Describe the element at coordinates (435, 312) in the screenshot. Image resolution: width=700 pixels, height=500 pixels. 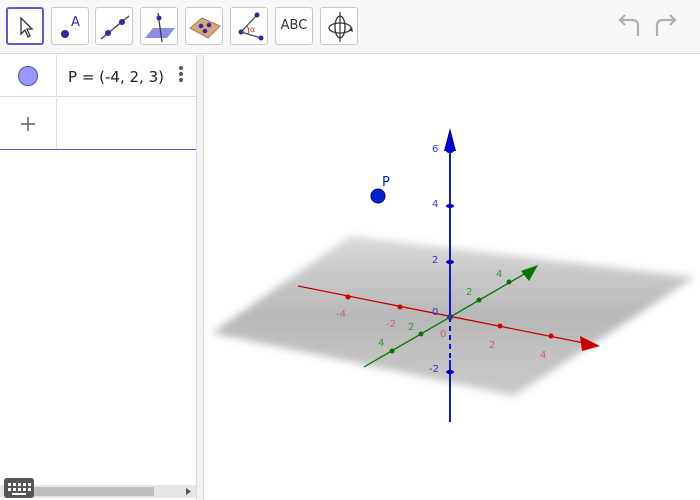
I see `z-tick-label: 0` at that location.